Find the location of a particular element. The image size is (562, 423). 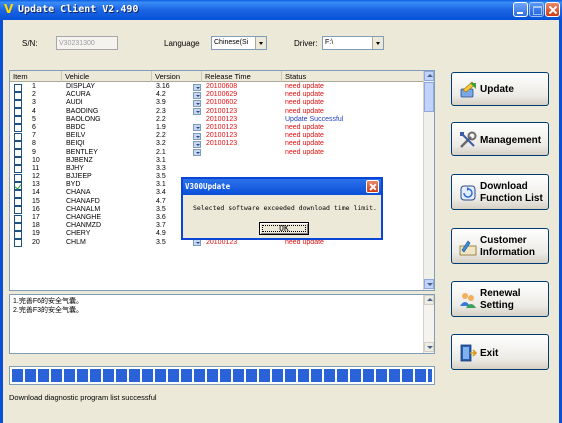

cell-release-time: 20100629 is located at coordinates (222, 95).